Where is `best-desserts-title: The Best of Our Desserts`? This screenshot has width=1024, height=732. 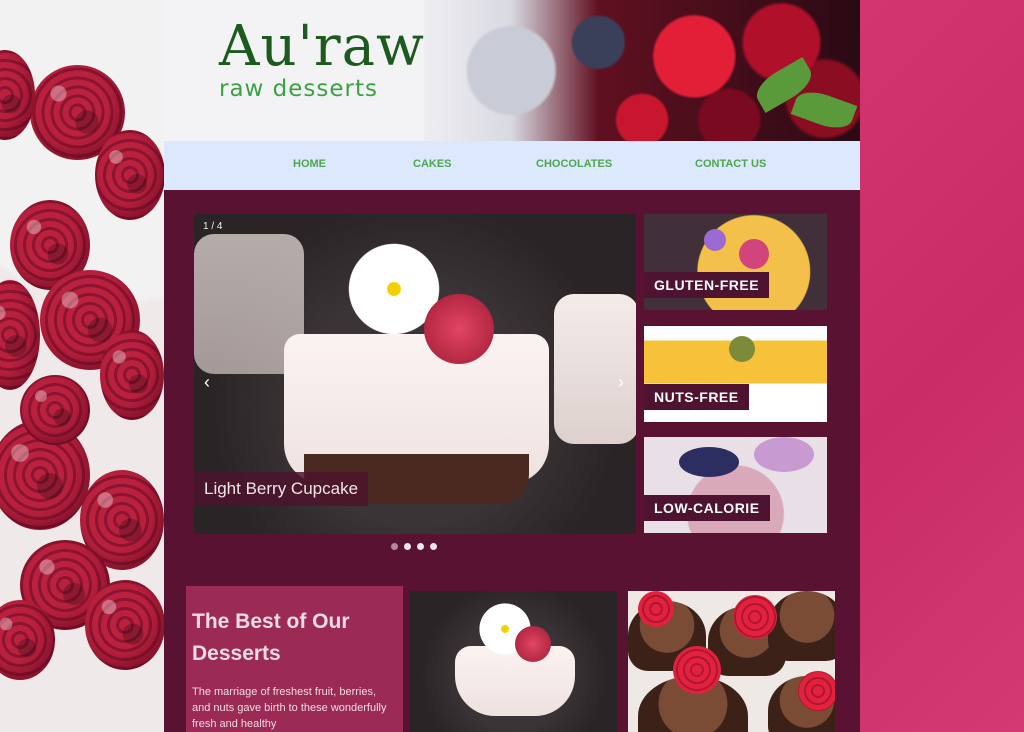 best-desserts-title: The Best of Our Desserts is located at coordinates (271, 637).